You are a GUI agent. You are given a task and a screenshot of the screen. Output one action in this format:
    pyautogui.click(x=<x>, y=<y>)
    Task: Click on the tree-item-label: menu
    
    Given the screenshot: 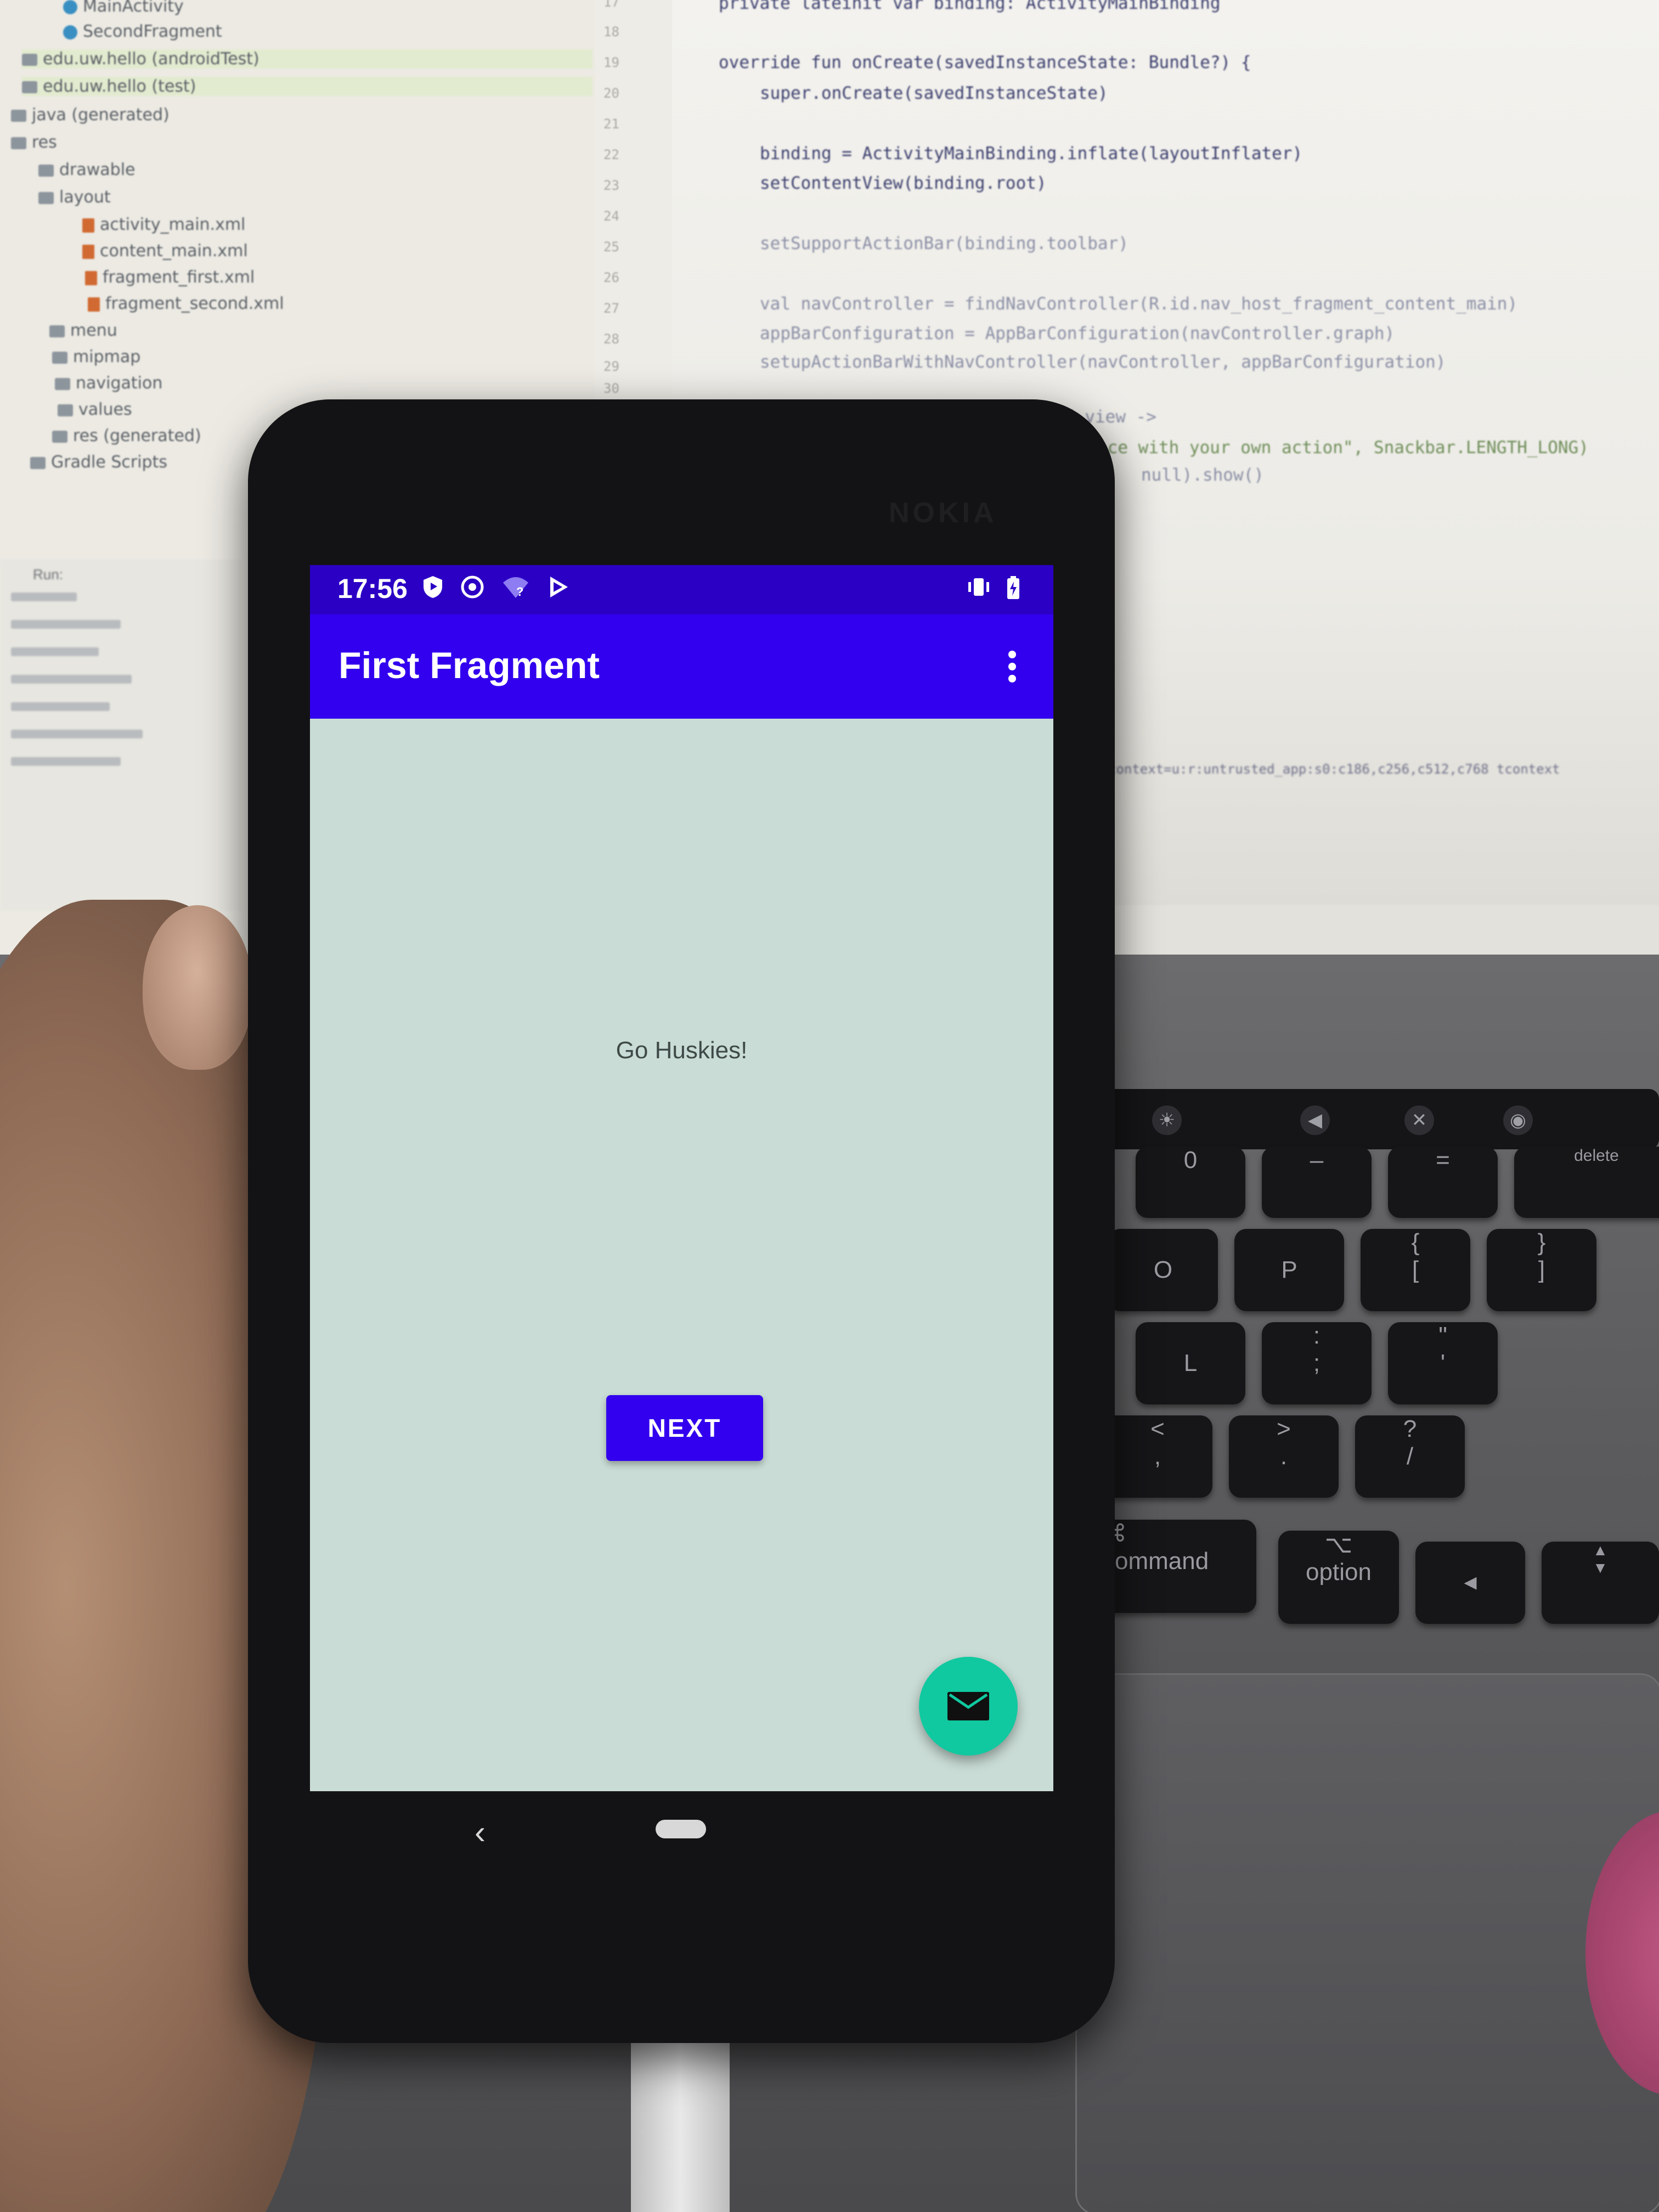 What is the action you would take?
    pyautogui.click(x=93, y=331)
    